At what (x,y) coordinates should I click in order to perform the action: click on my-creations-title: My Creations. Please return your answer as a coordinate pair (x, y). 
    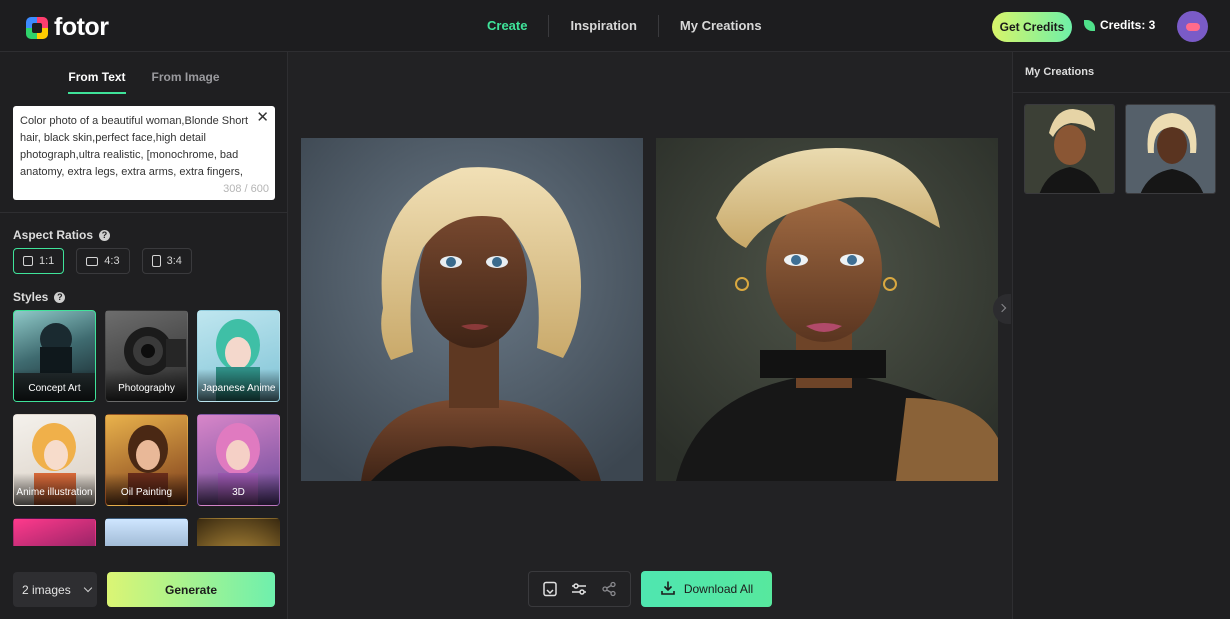
    Looking at the image, I should click on (1060, 72).